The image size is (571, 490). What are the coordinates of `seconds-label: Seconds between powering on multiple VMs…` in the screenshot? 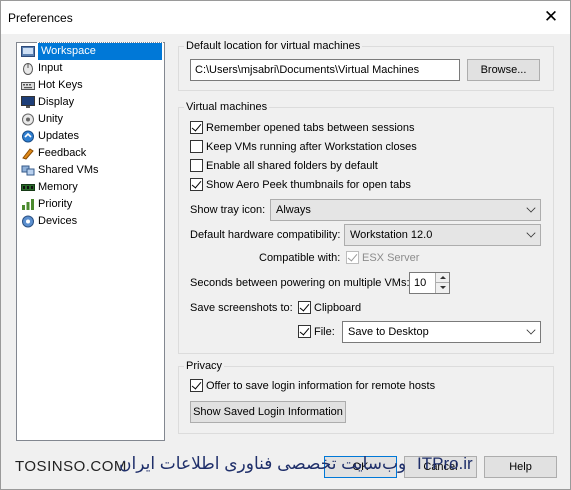 It's located at (300, 283).